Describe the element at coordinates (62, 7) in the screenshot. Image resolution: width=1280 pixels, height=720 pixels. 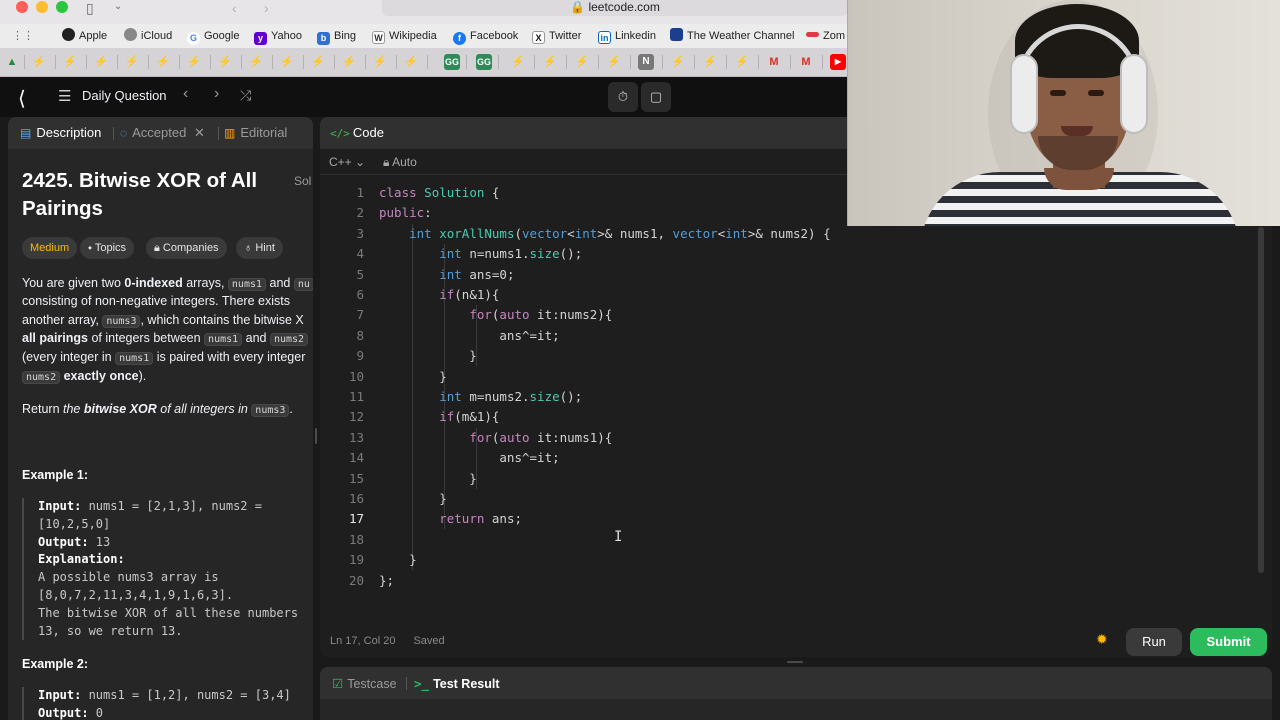
I see `zoom-window-button` at that location.